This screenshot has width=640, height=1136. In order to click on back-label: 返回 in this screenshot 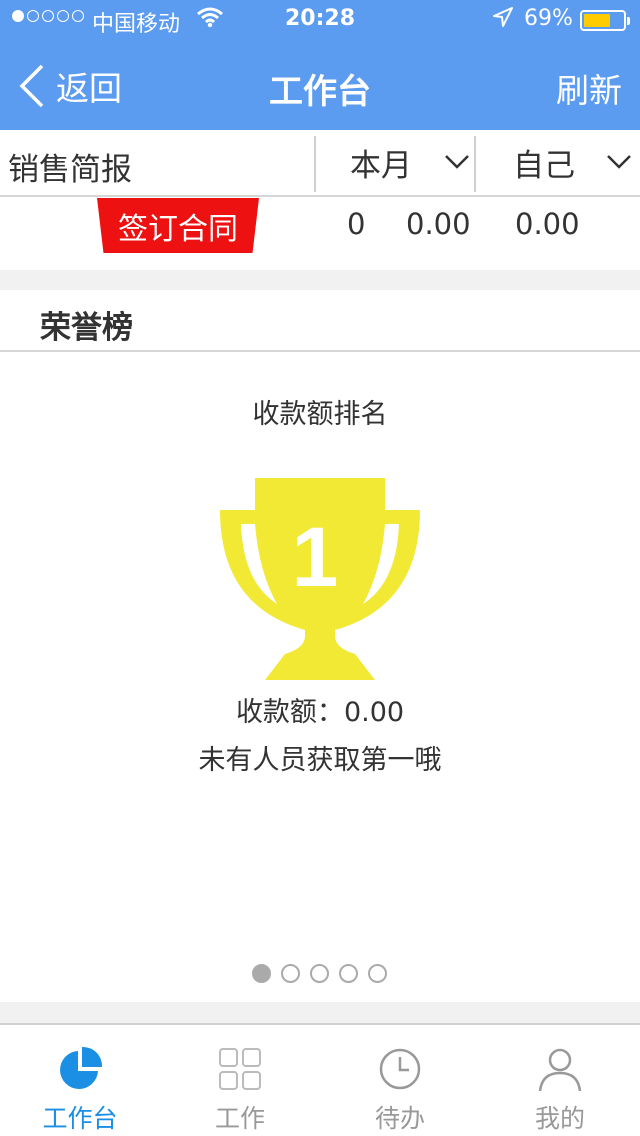, I will do `click(89, 88)`.